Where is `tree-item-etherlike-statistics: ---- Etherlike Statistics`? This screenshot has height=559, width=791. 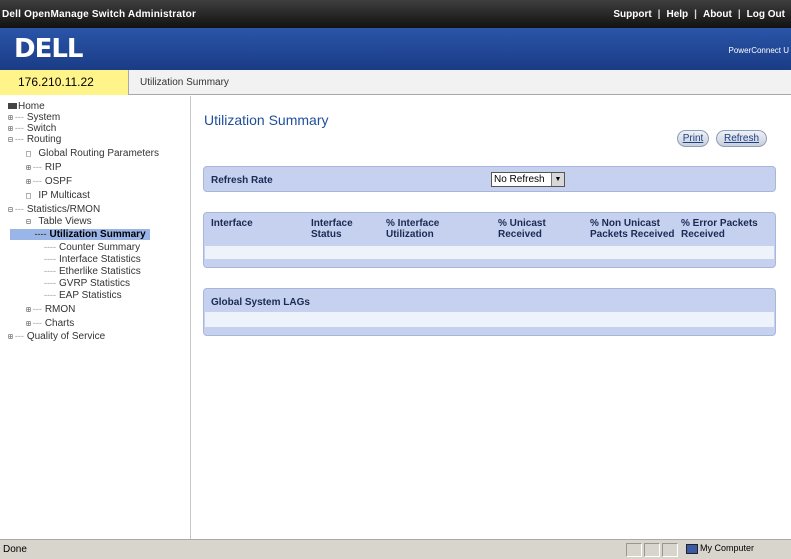
tree-item-etherlike-statistics: ---- Etherlike Statistics is located at coordinates (92, 271).